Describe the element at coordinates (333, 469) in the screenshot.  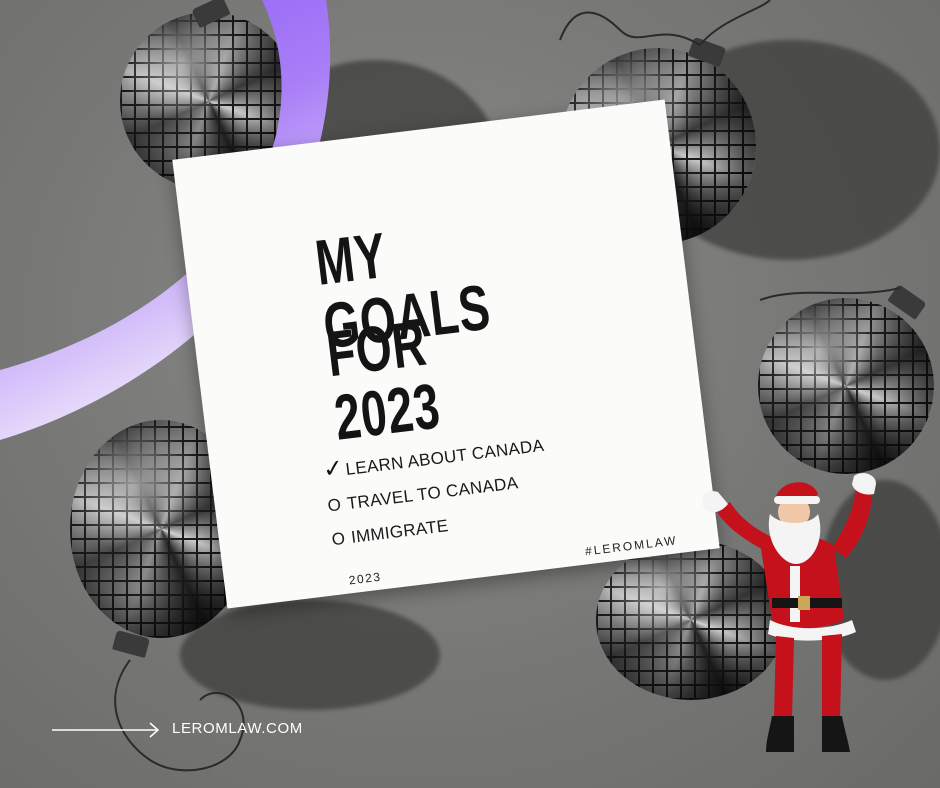
I see `checkmark-icon: ✓` at that location.